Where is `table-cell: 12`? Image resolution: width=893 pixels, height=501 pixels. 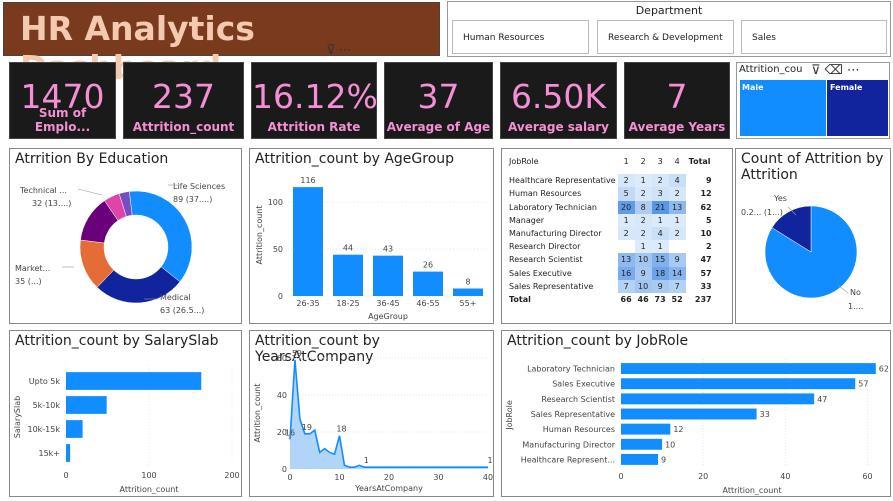
table-cell: 12 is located at coordinates (706, 194).